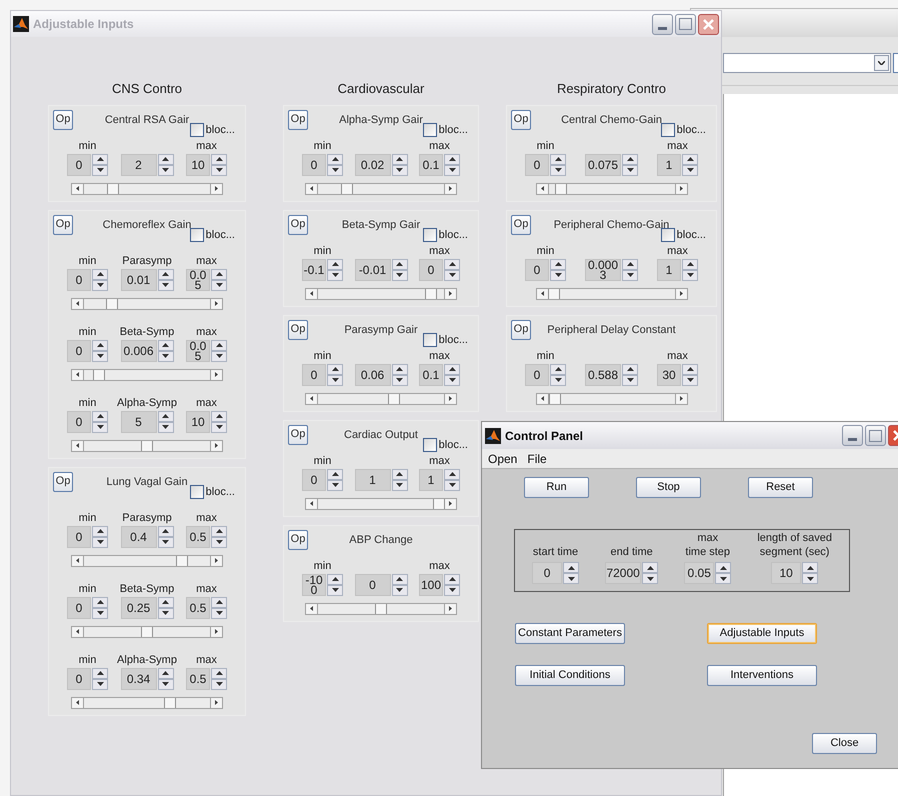 This screenshot has height=796, width=898. What do you see at coordinates (794, 545) in the screenshot?
I see `field-label: length of saved segment (sec)` at bounding box center [794, 545].